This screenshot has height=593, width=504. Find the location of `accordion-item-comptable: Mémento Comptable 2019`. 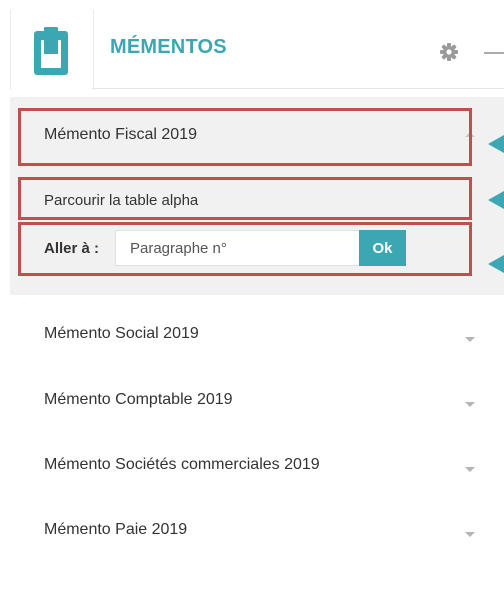

accordion-item-comptable: Mémento Comptable 2019 is located at coordinates (138, 400).